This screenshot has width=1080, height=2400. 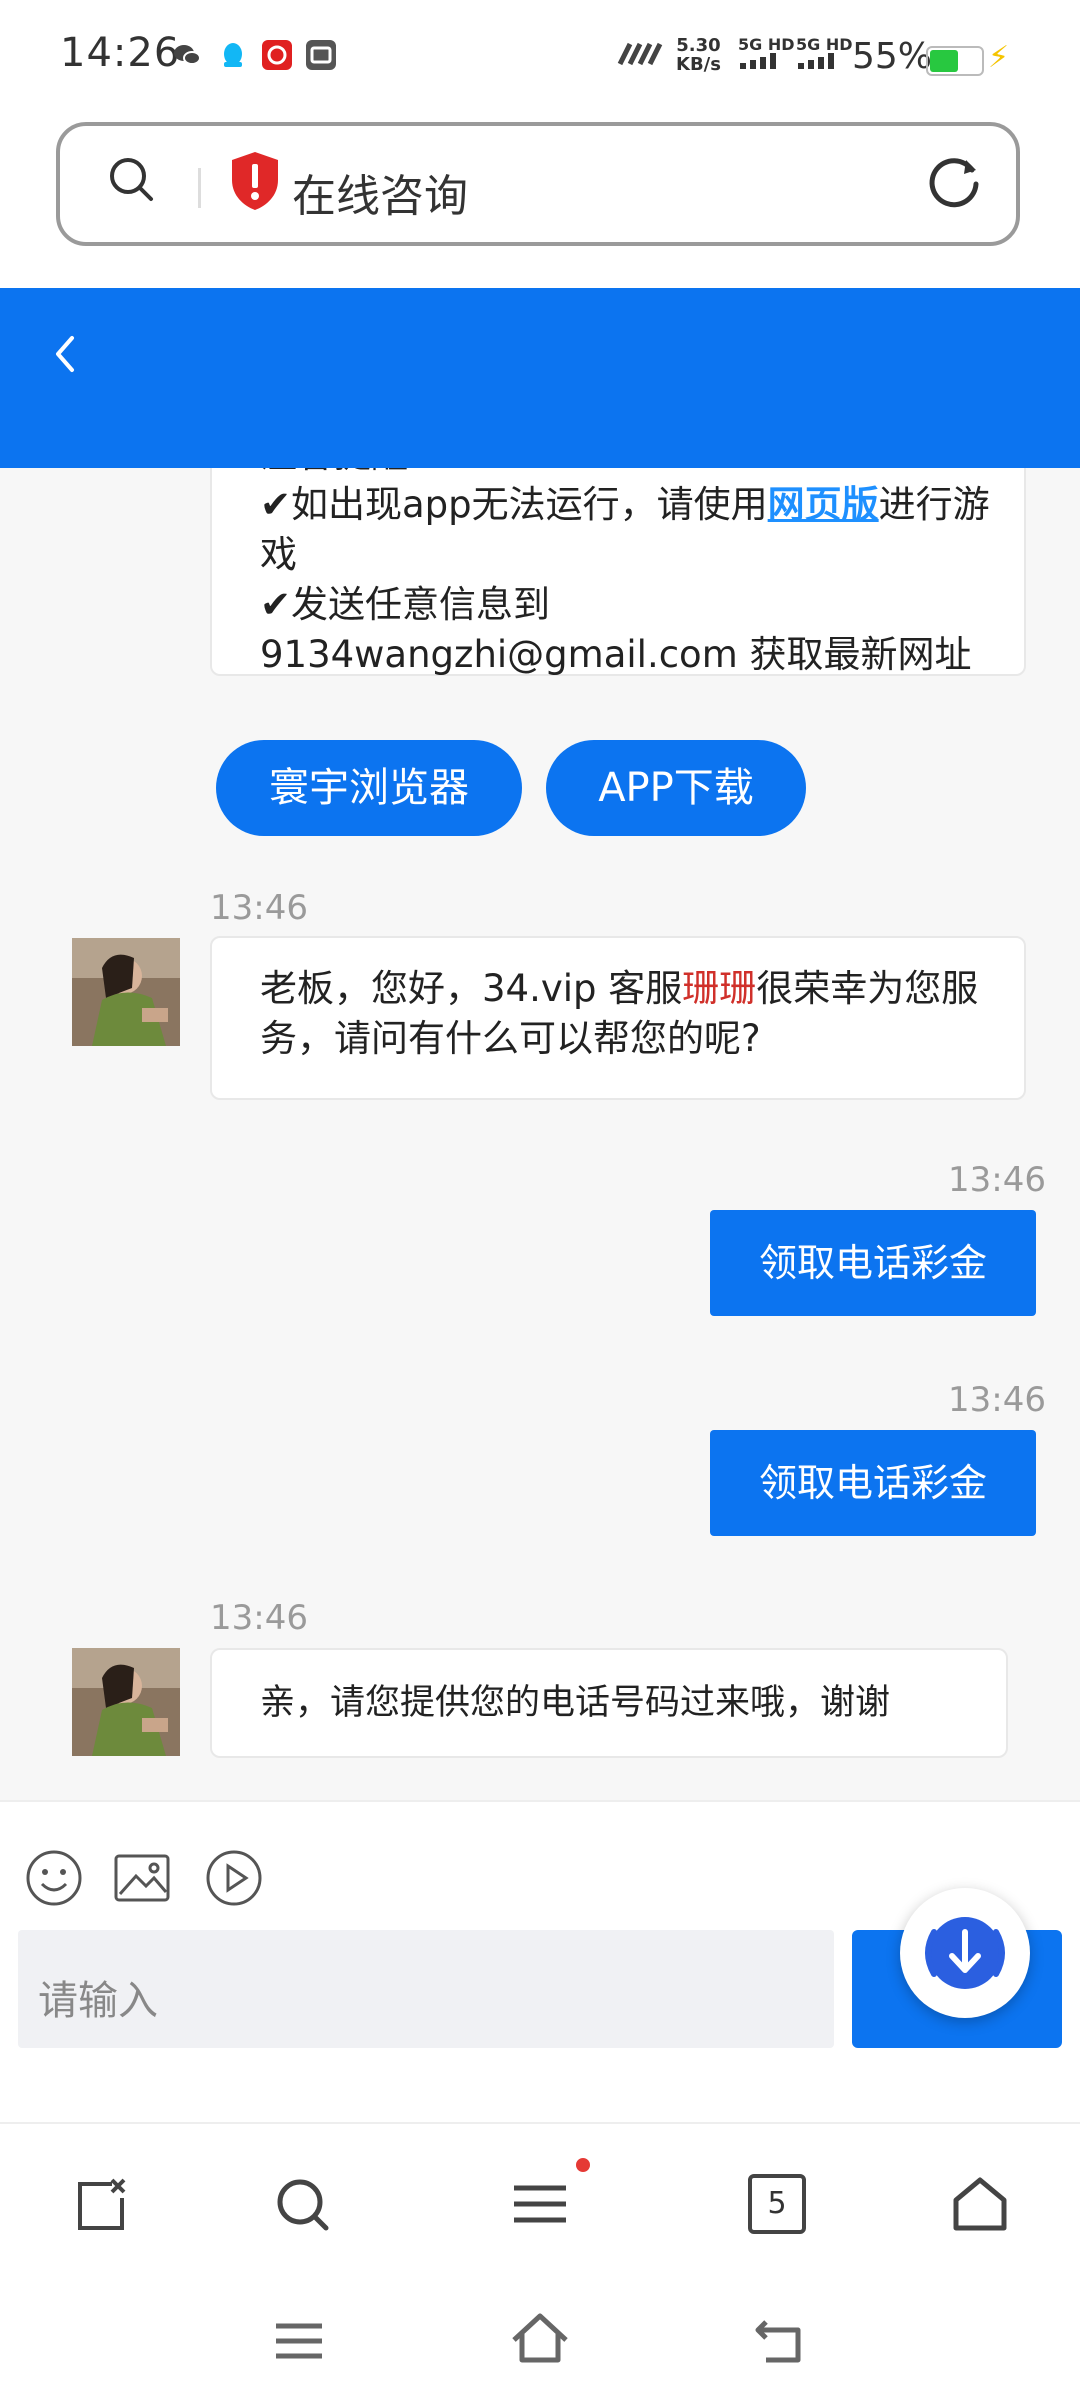 What do you see at coordinates (780, 2340) in the screenshot?
I see `nav-back-icon` at bounding box center [780, 2340].